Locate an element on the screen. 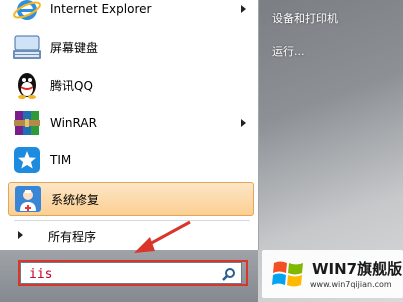 The width and height of the screenshot is (403, 302). watermark-url: www.win7qijian.com is located at coordinates (351, 284).